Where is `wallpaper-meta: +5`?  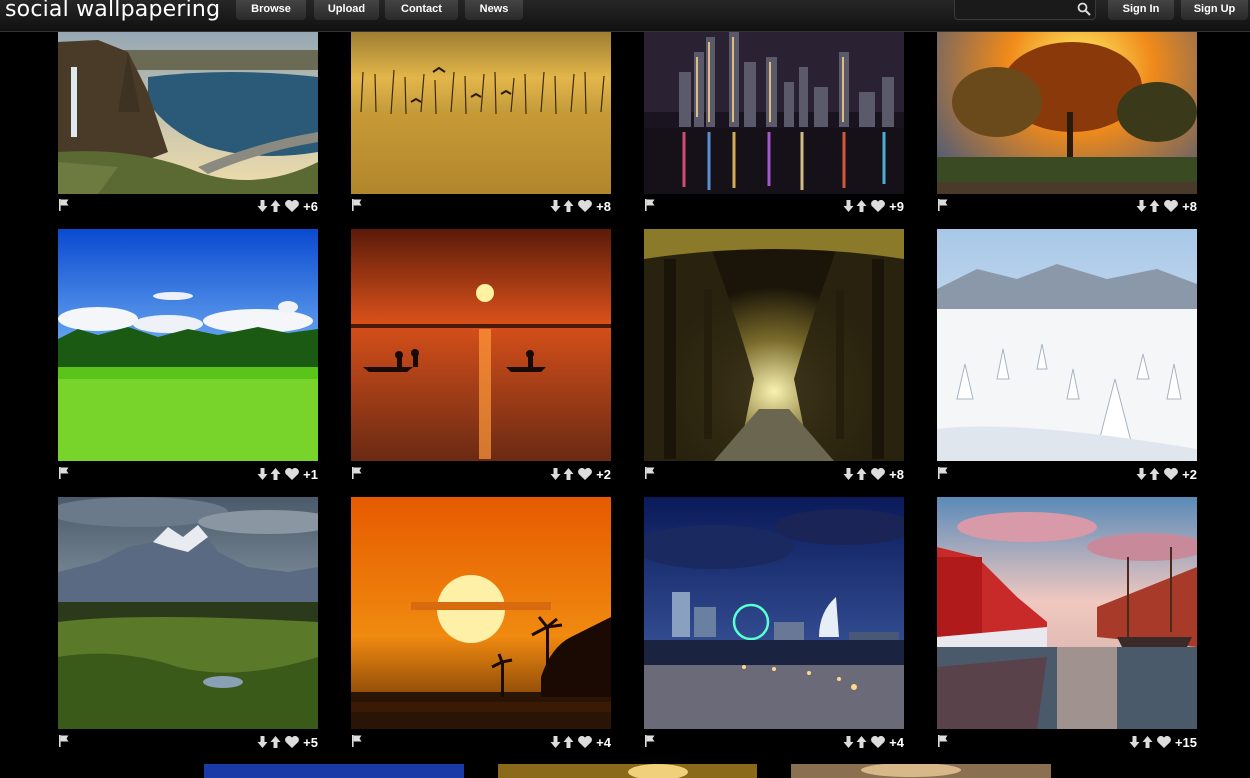 wallpaper-meta: +5 is located at coordinates (188, 742).